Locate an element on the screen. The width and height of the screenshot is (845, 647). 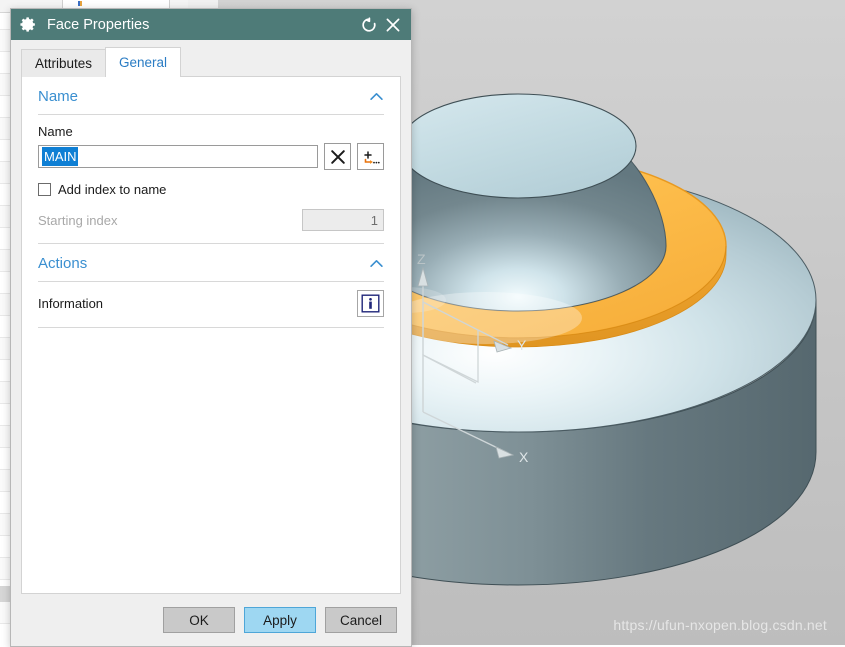
dialog-footer: OK Apply Cancel is located at coordinates (211, 620).